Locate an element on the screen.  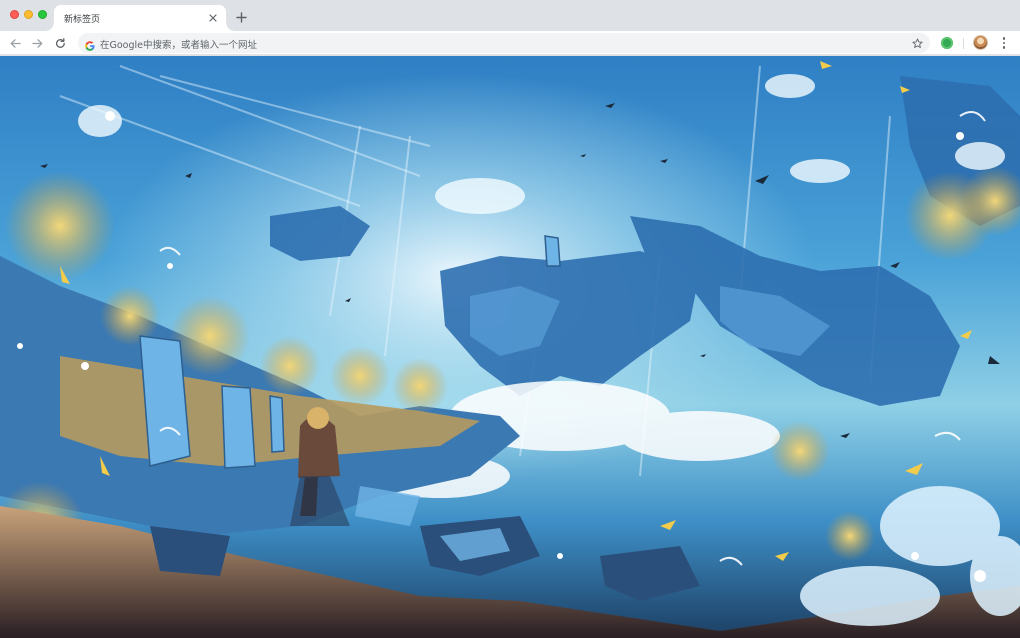
tab-title: 新标签页 is located at coordinates (82, 20).